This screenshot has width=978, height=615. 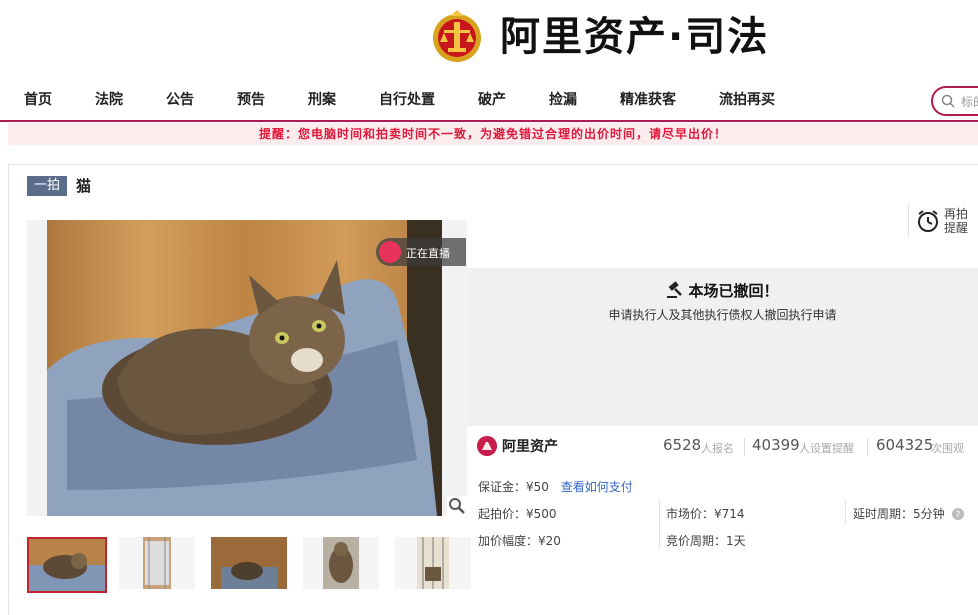 I want to click on view-count: 604325, so click(x=905, y=445).